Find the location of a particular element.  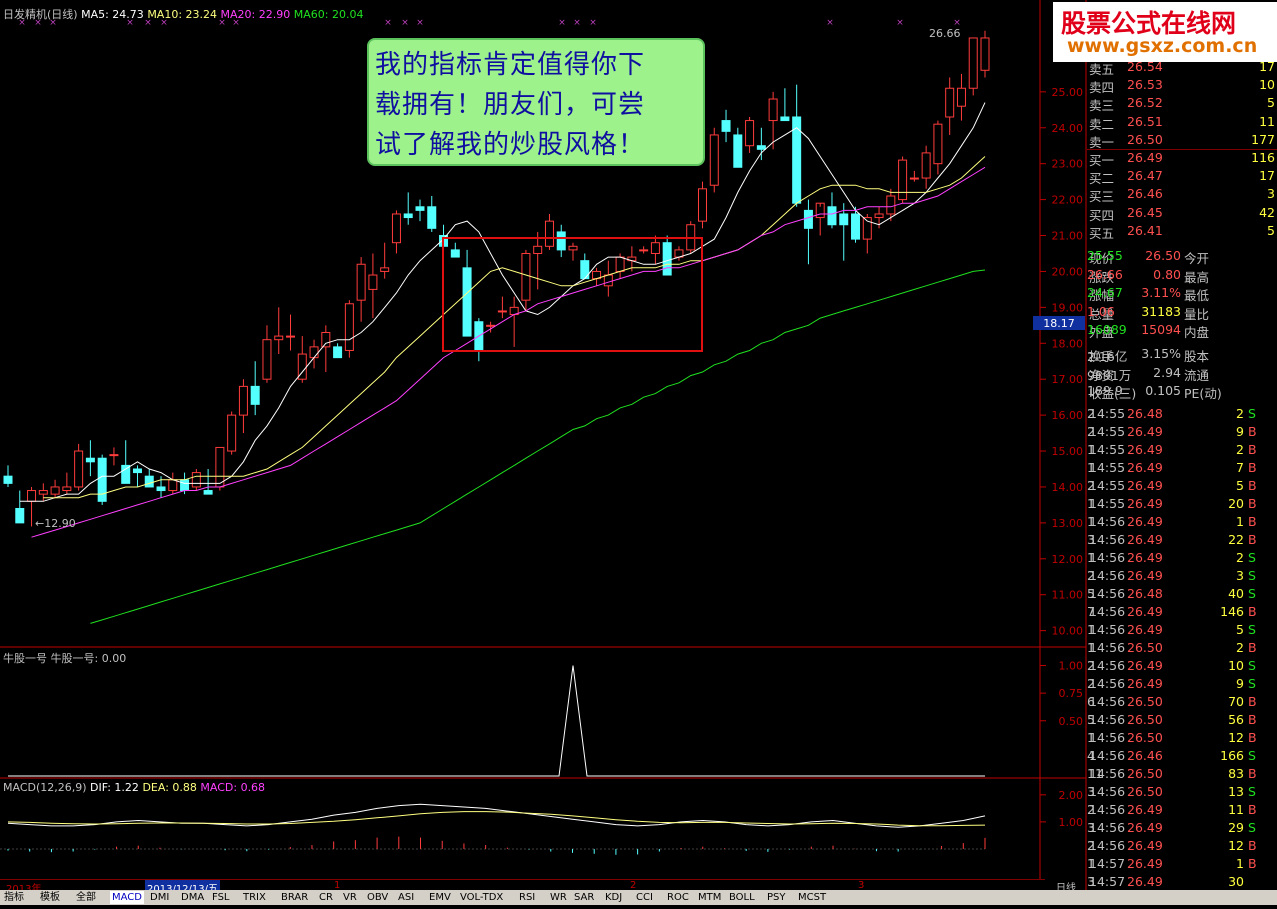

tick-row: 14:56 26.49 11 B 2 is located at coordinates (1182, 810).